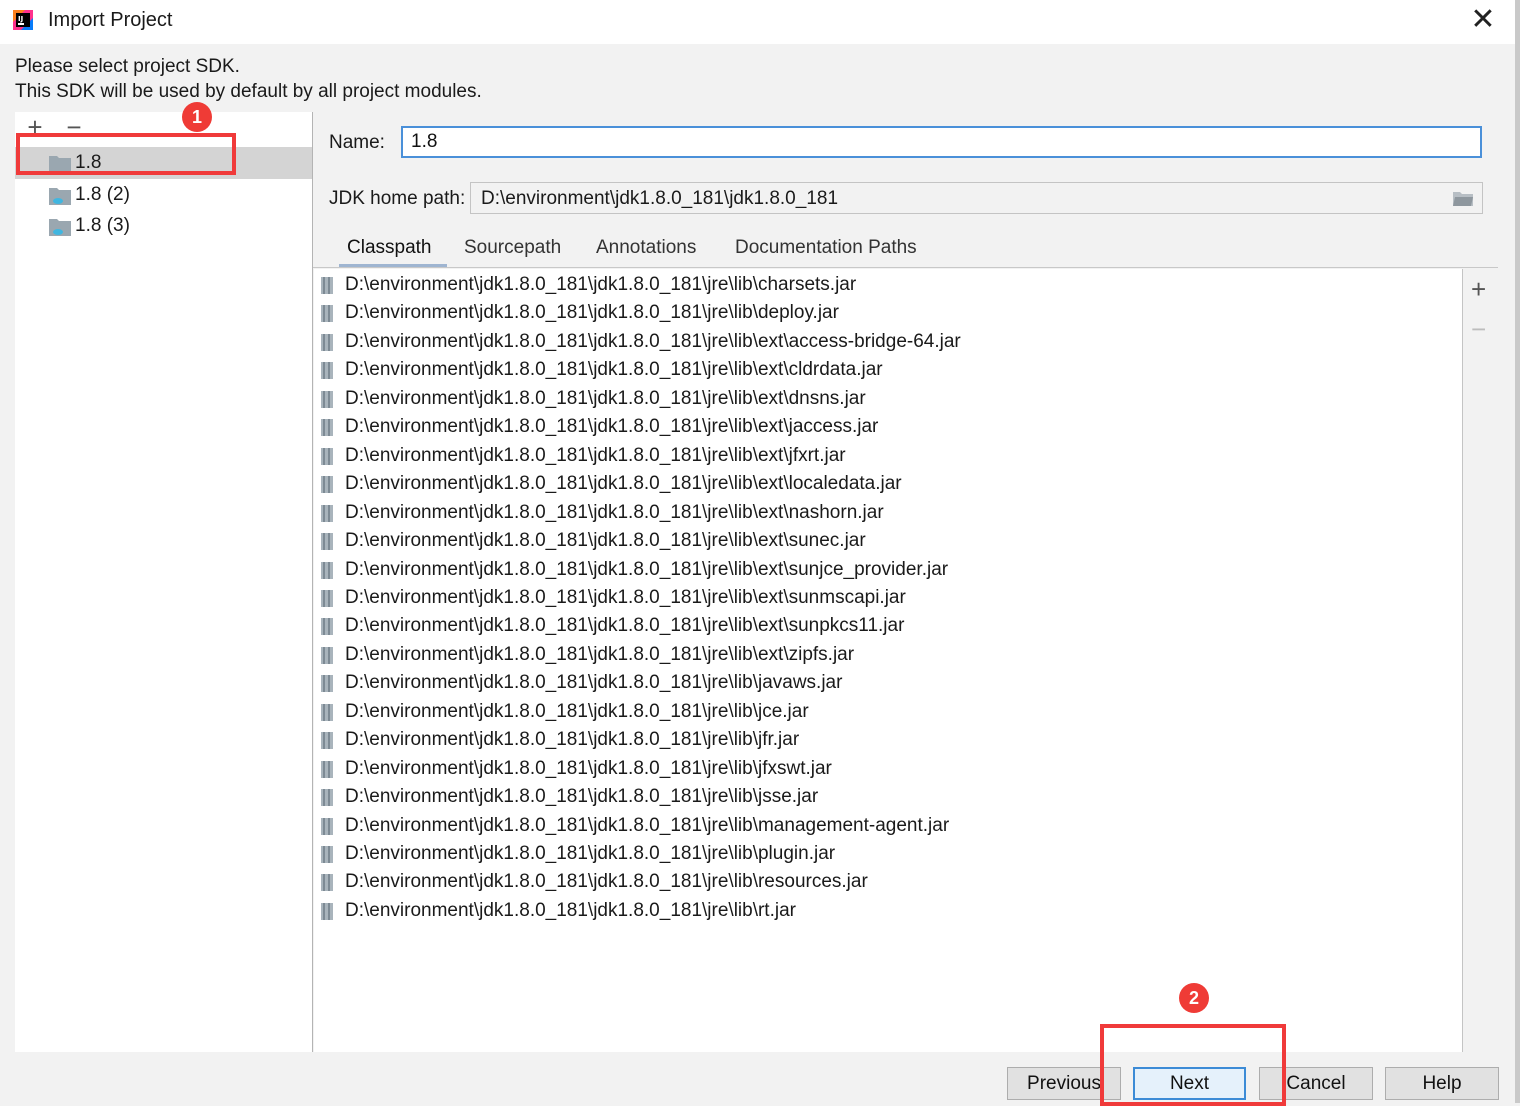  What do you see at coordinates (126, 154) in the screenshot?
I see `annotation-highlight-sdk` at bounding box center [126, 154].